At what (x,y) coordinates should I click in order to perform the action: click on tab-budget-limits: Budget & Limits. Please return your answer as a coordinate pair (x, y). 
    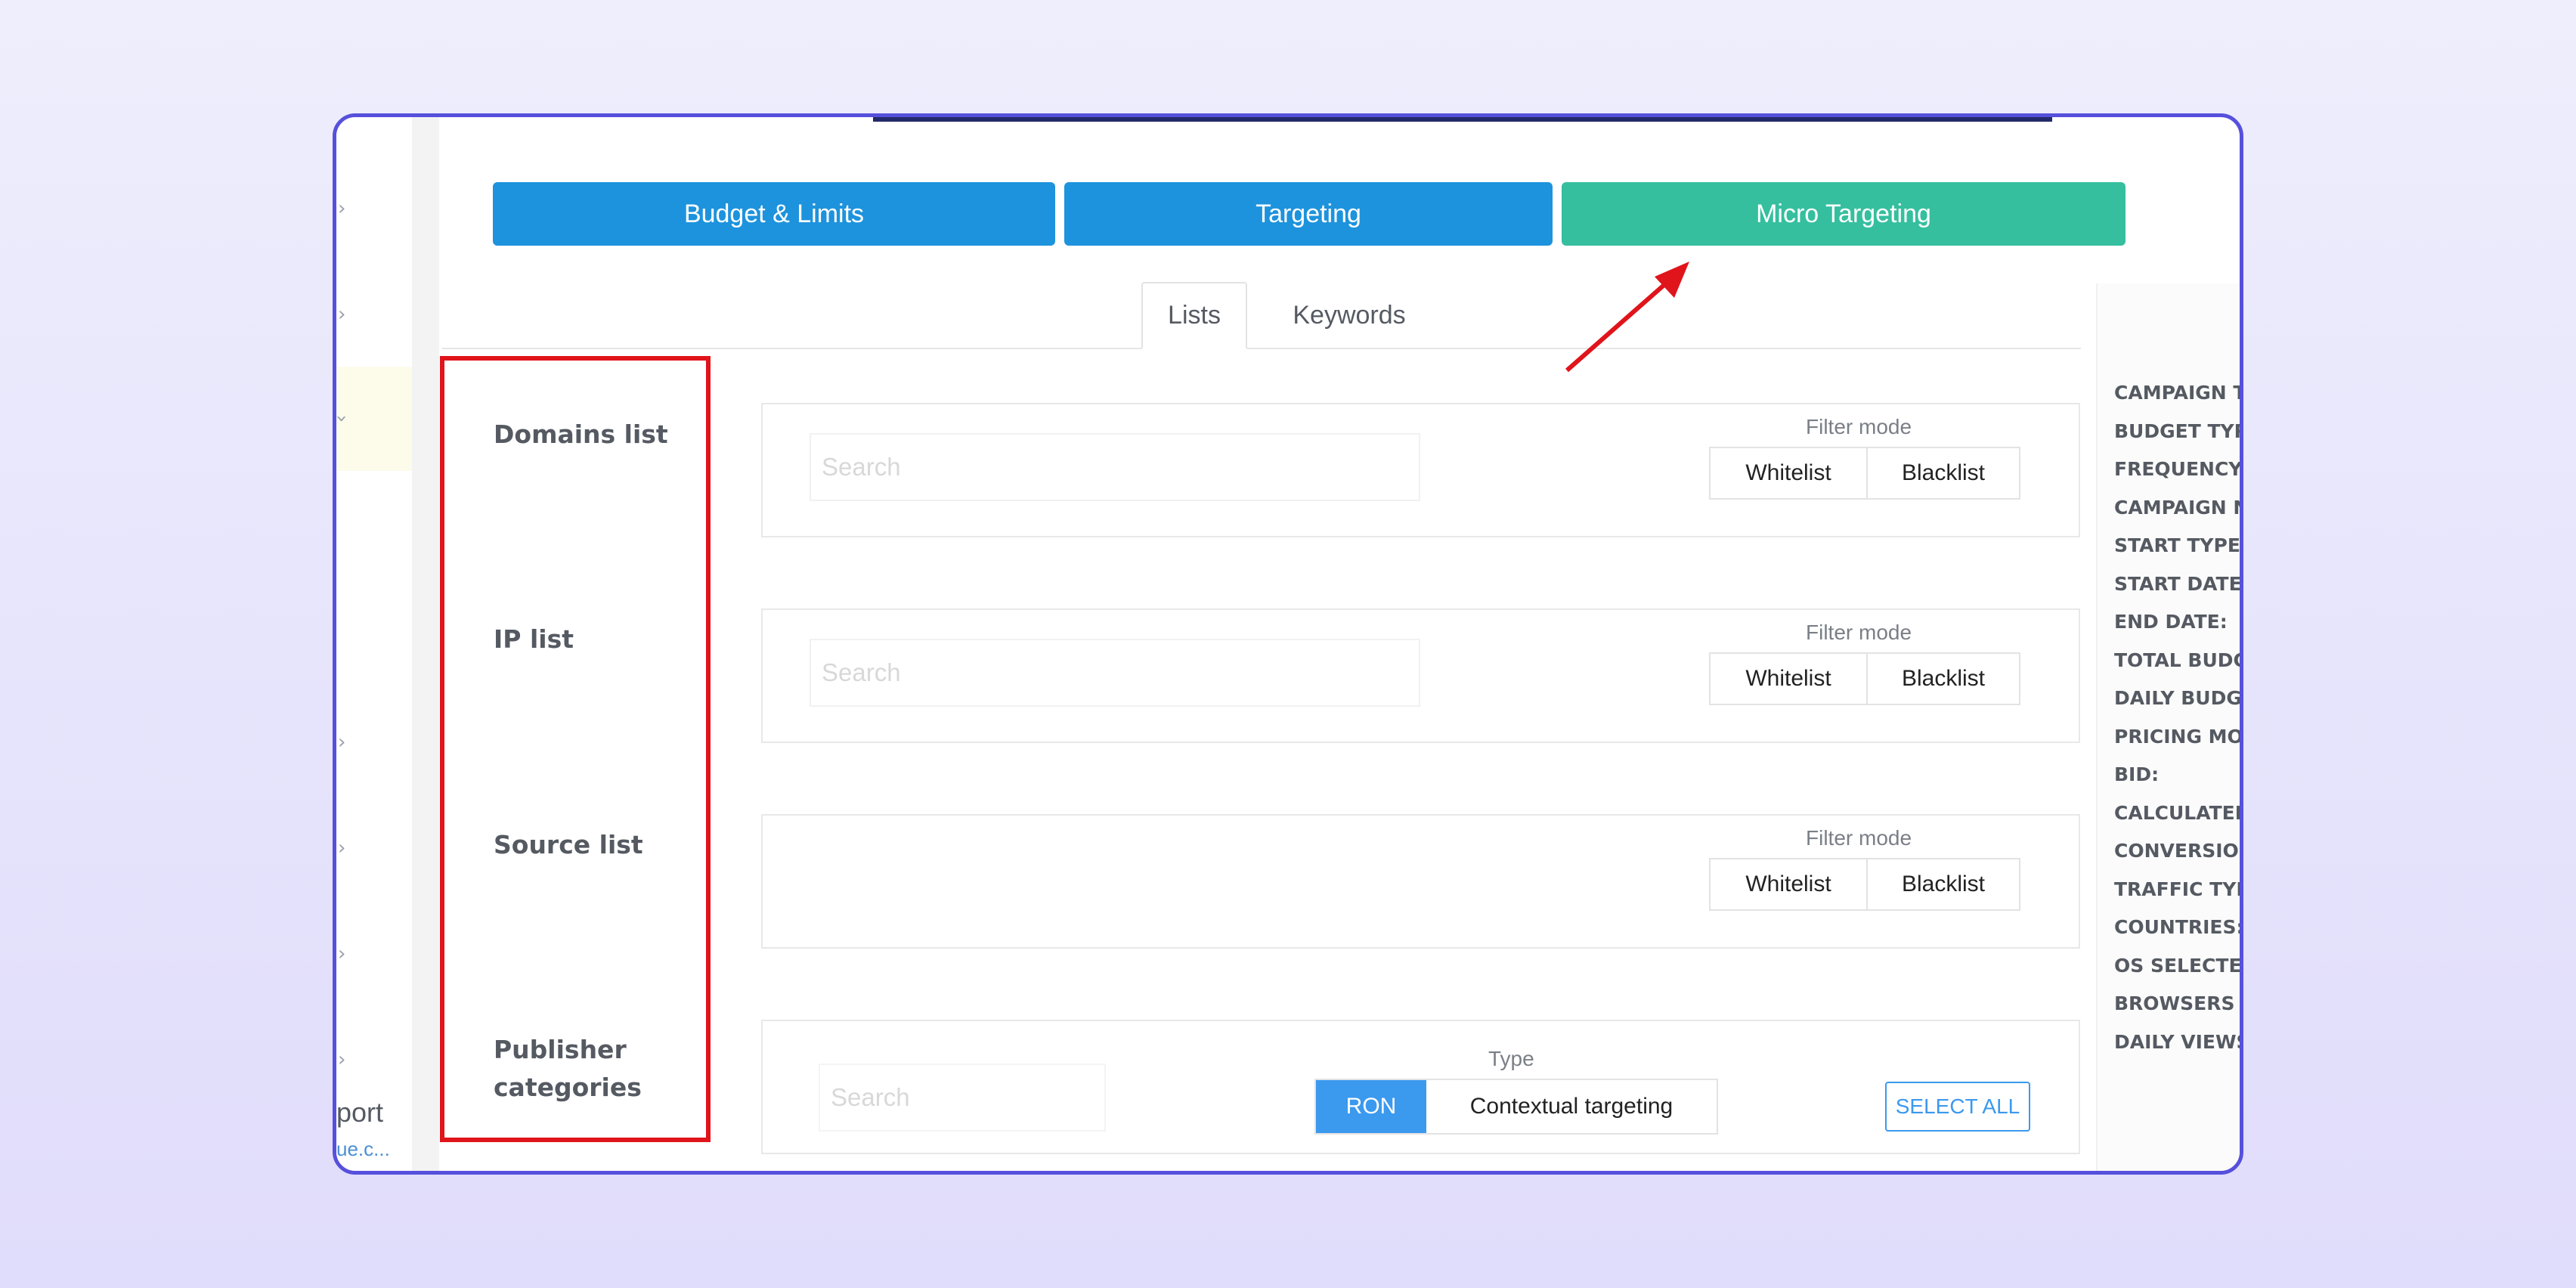
    Looking at the image, I should click on (774, 214).